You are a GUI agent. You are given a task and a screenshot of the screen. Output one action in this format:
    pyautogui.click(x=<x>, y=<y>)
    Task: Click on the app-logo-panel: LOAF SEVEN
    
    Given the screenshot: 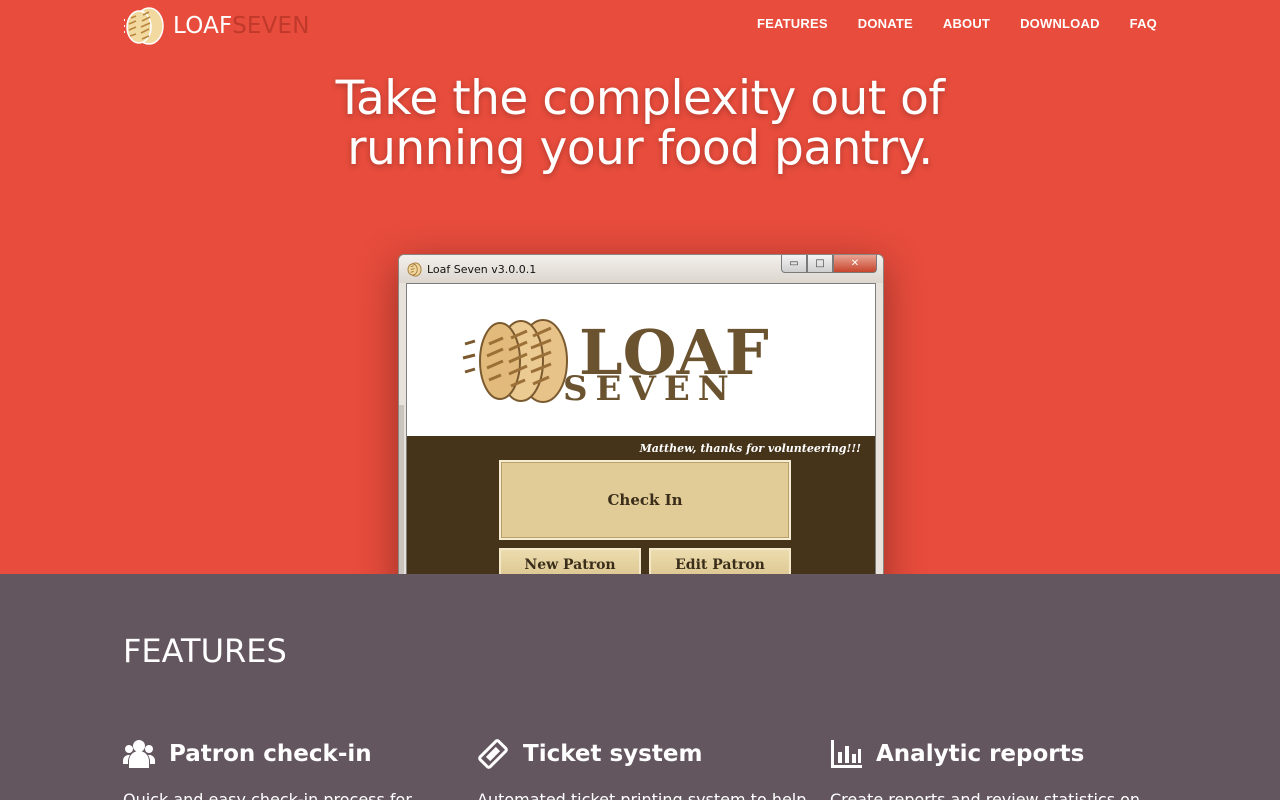 What is the action you would take?
    pyautogui.click(x=641, y=360)
    